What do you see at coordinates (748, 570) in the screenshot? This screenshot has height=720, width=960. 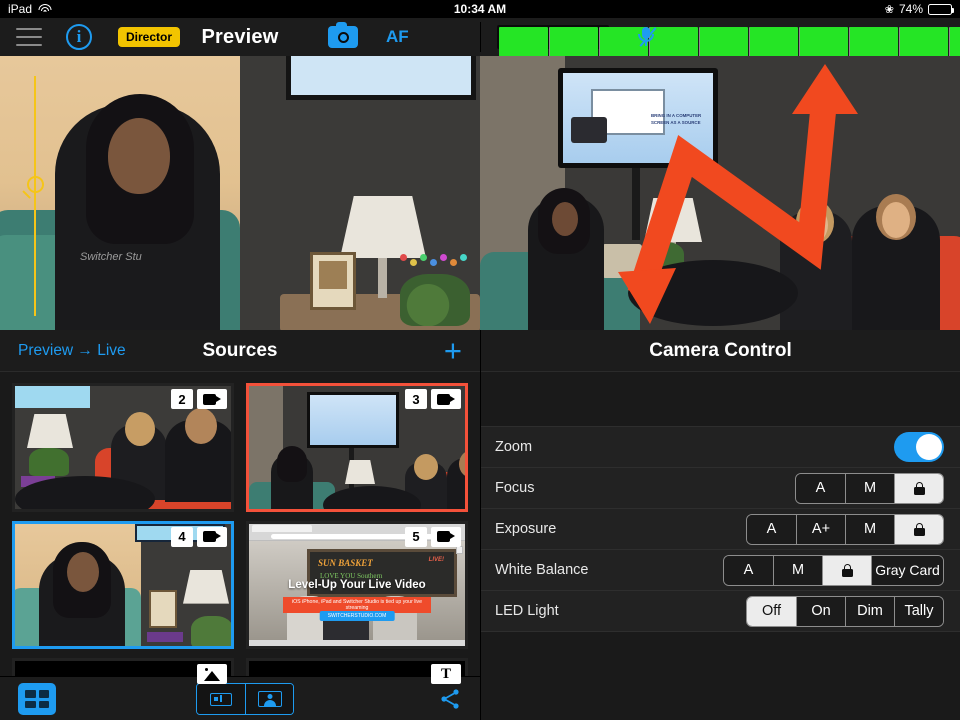 I see `white-balance-option-auto: A` at bounding box center [748, 570].